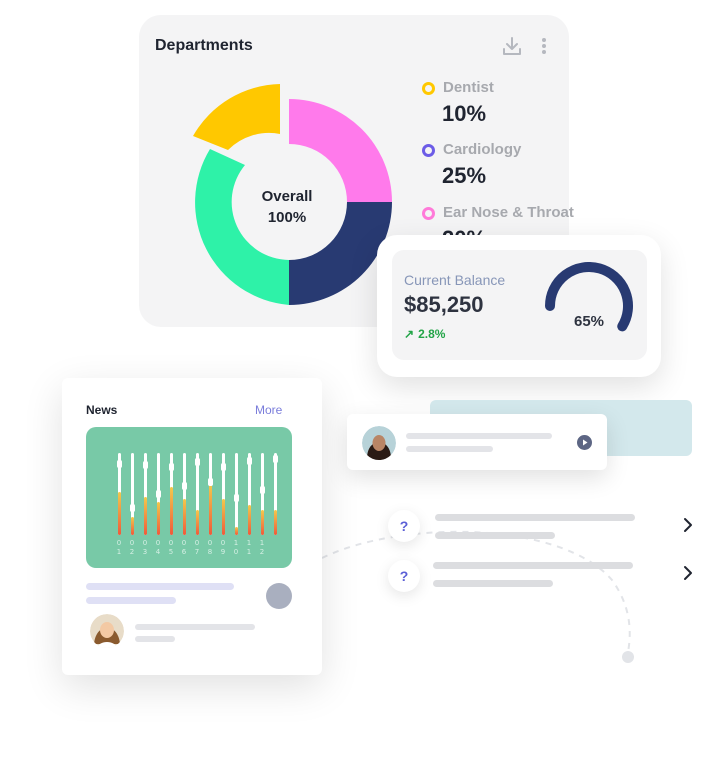 The image size is (709, 765). I want to click on news-chart-tick-label: 05, so click(171, 547).